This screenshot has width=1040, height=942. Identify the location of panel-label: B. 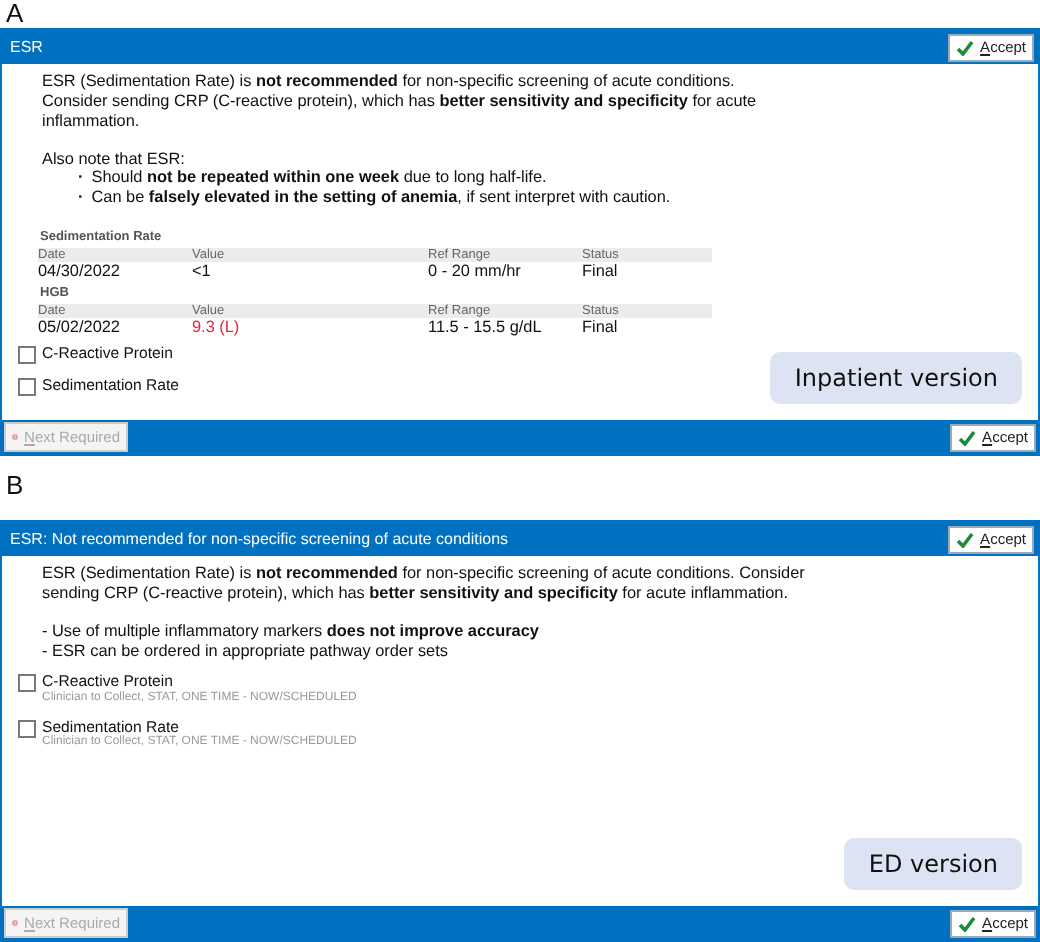
(15, 486).